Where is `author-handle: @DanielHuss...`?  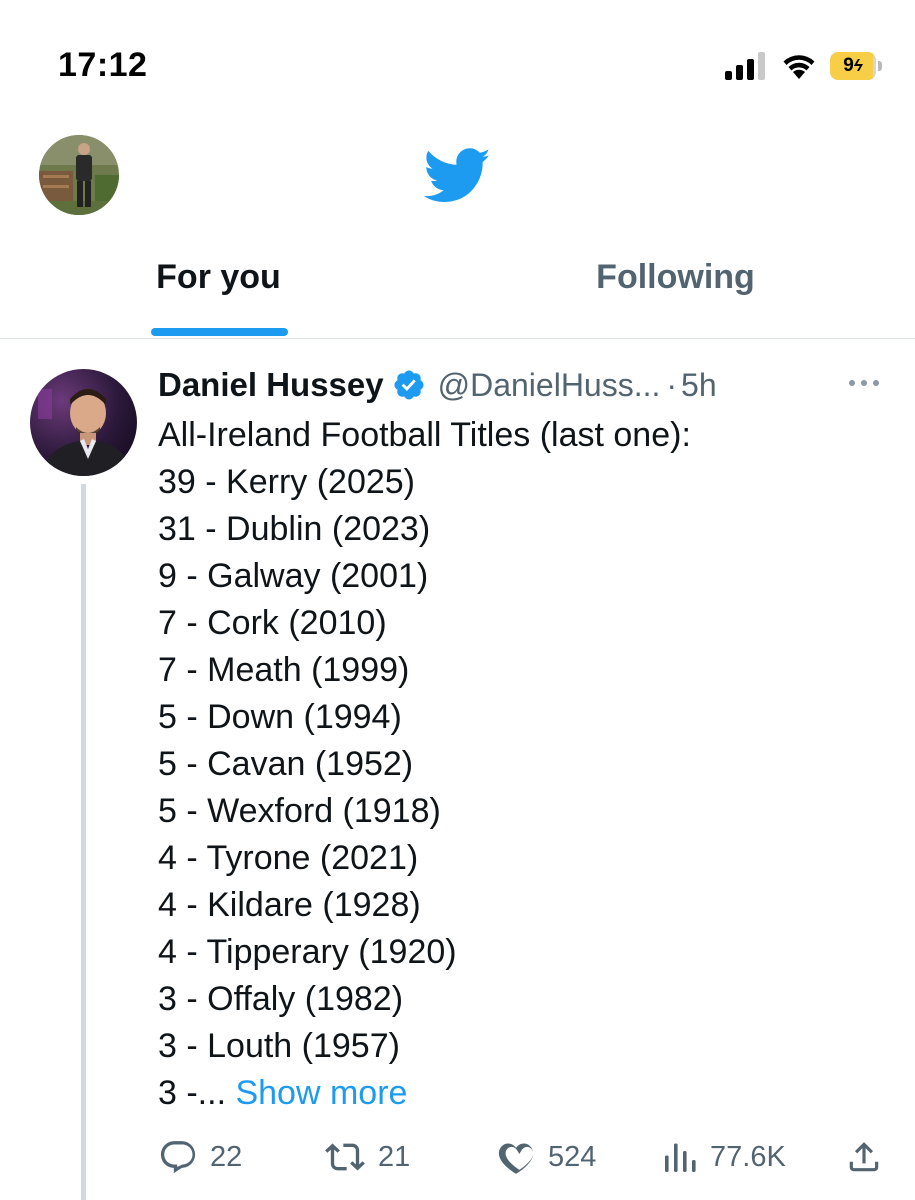 author-handle: @DanielHuss... is located at coordinates (549, 385).